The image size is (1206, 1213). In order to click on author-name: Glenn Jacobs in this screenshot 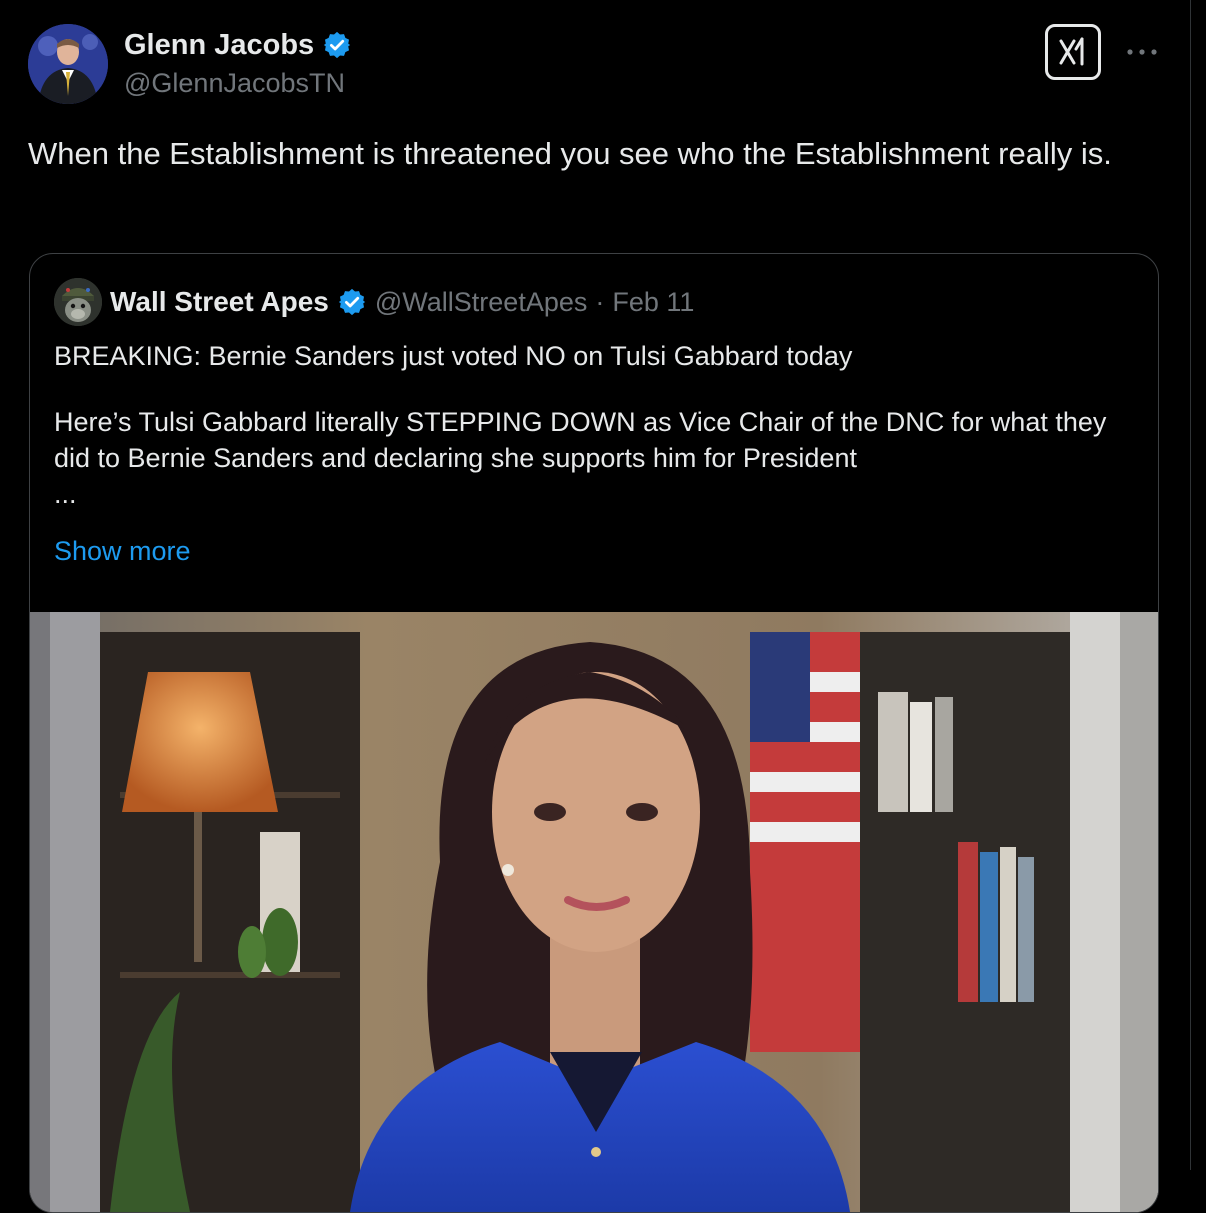, I will do `click(219, 45)`.